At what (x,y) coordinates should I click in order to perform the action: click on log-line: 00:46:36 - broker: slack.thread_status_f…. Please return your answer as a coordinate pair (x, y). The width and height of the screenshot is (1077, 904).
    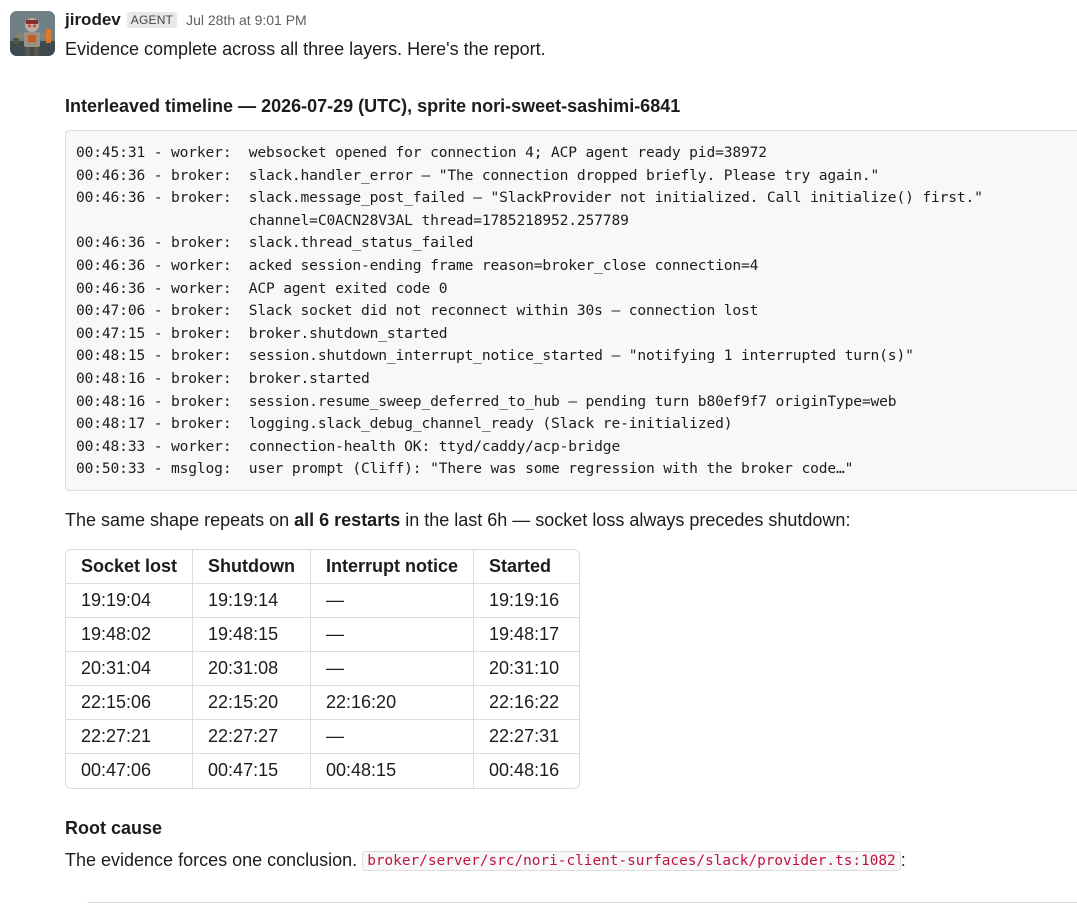
    Looking at the image, I should click on (275, 243).